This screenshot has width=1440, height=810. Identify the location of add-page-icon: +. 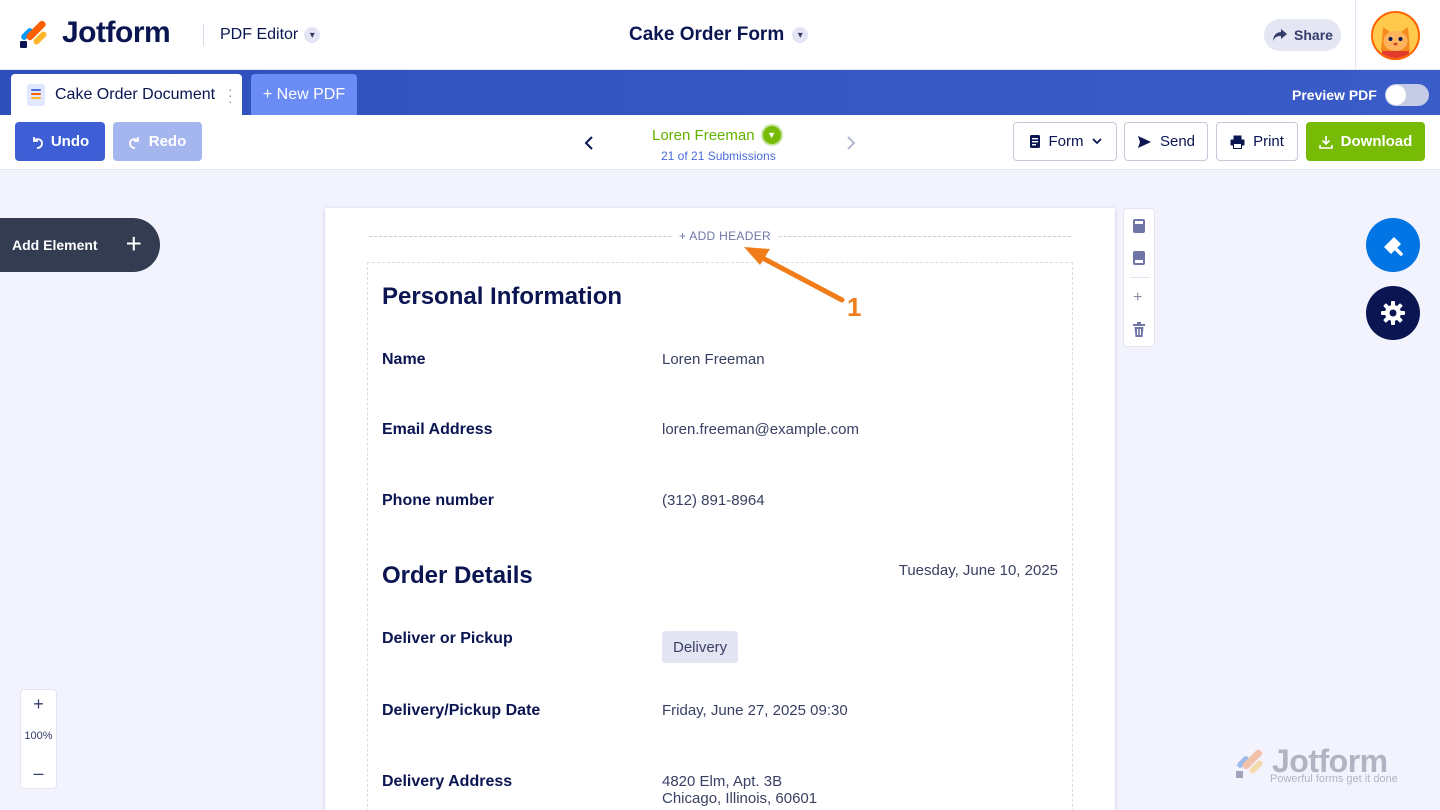
(1137, 298).